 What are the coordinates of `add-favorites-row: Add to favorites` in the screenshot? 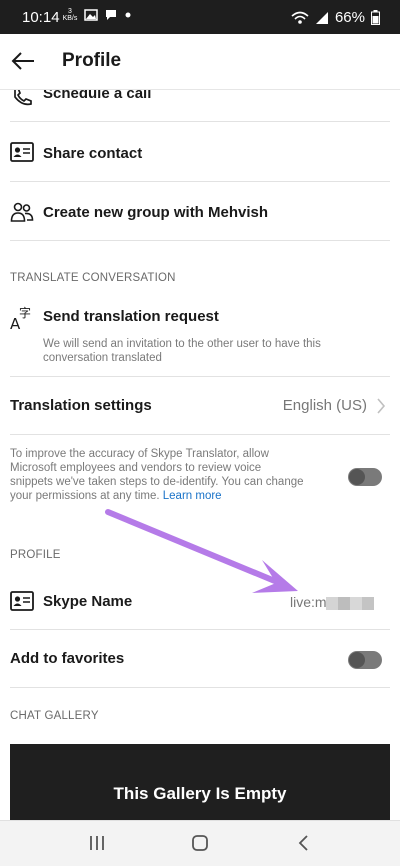 It's located at (200, 659).